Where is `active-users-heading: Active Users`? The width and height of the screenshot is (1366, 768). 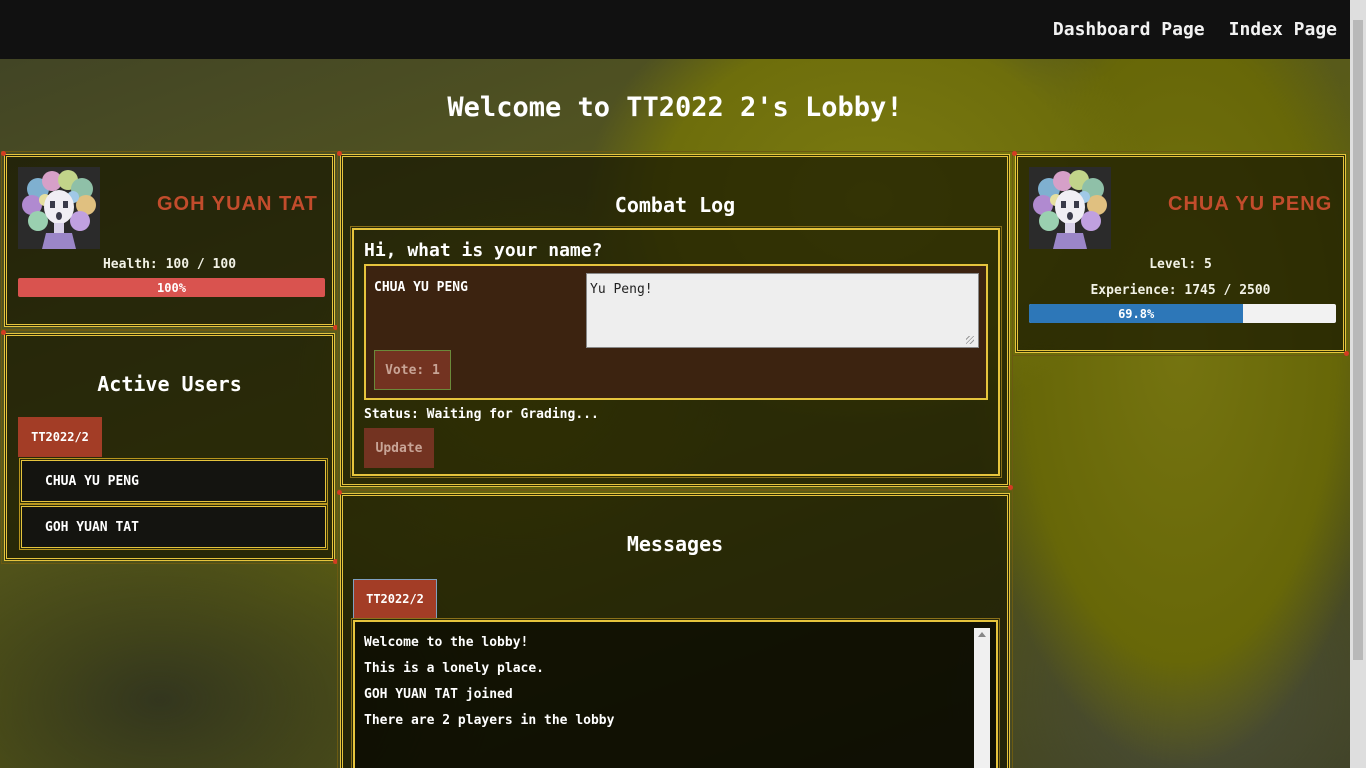 active-users-heading: Active Users is located at coordinates (169, 384).